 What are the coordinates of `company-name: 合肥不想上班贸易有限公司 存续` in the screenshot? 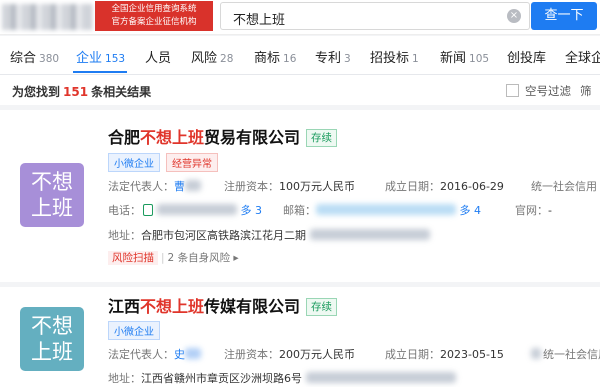 It's located at (223, 136).